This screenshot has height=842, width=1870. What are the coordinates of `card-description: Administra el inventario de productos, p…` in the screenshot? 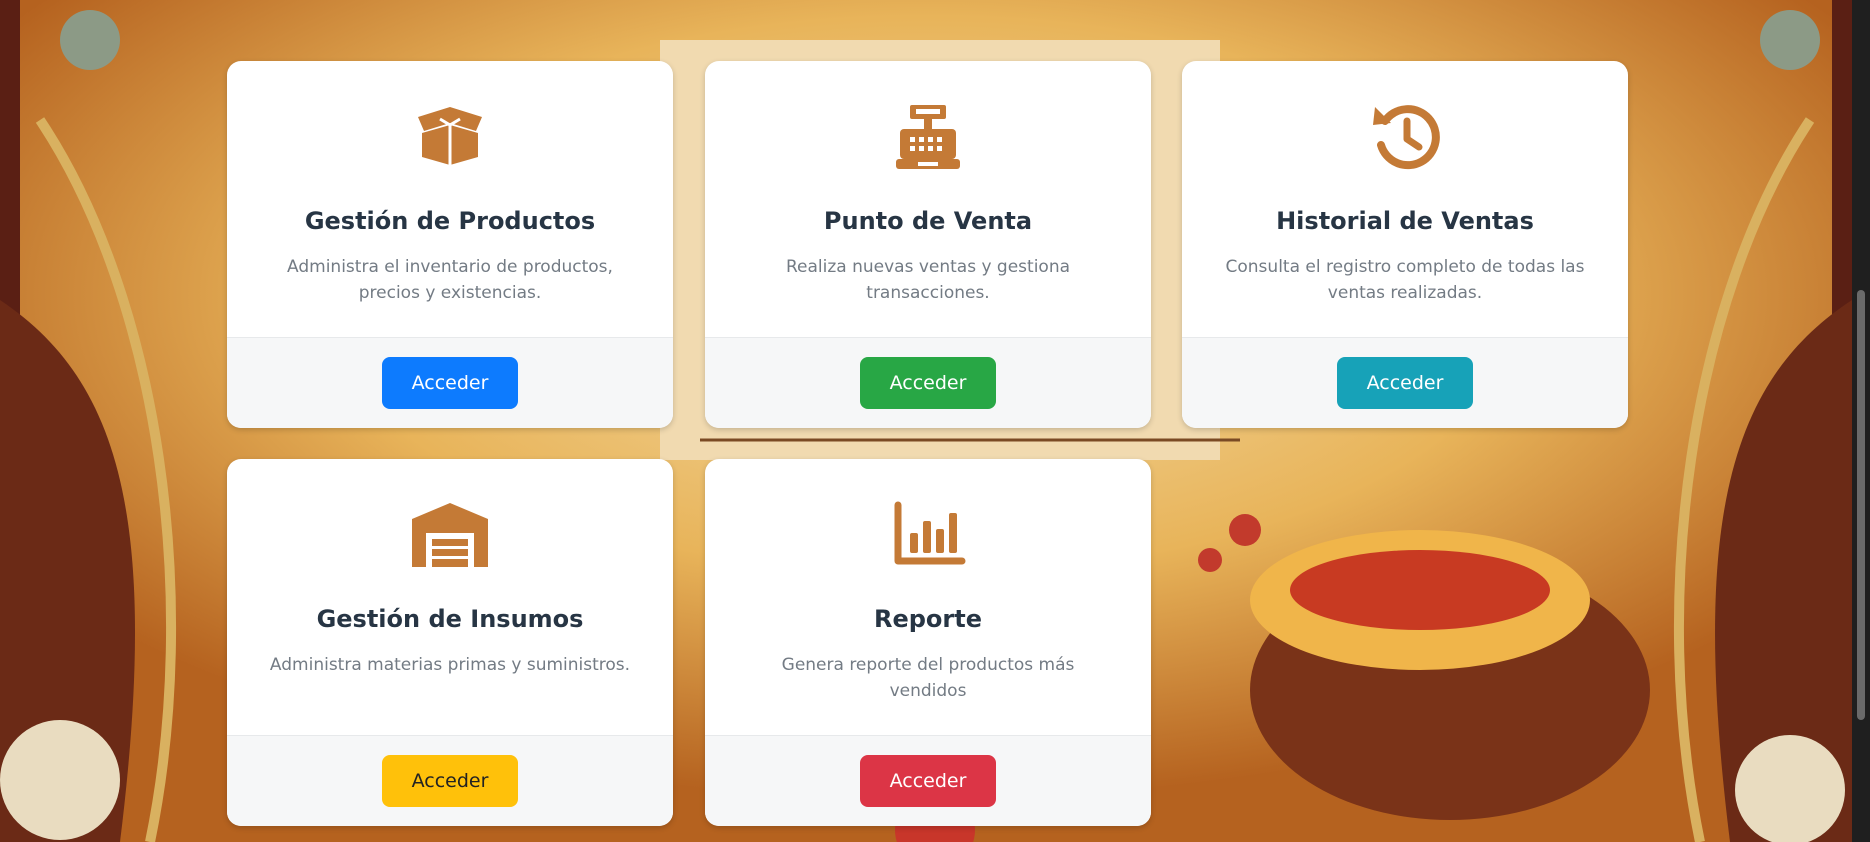 It's located at (450, 280).